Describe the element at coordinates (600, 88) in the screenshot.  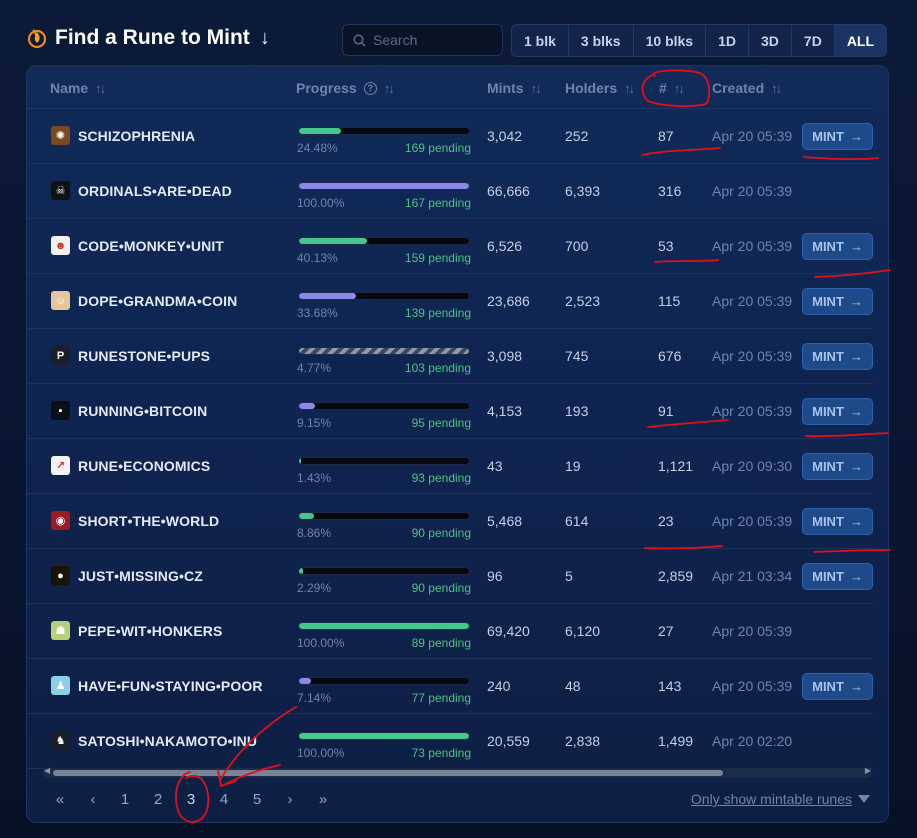
I see `column-header-holders: Holders ↑↓` at that location.